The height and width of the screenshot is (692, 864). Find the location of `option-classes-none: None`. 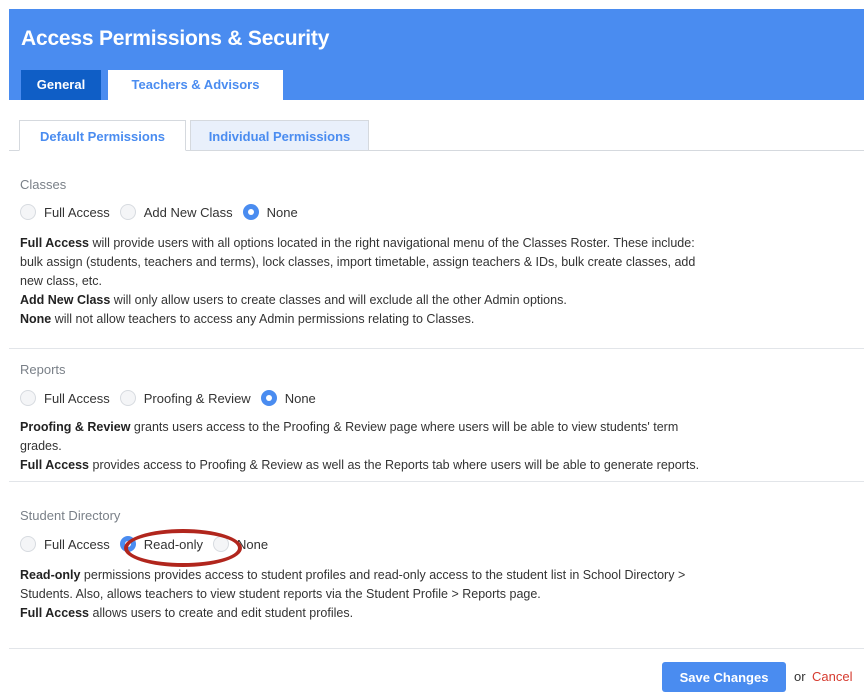

option-classes-none: None is located at coordinates (270, 212).